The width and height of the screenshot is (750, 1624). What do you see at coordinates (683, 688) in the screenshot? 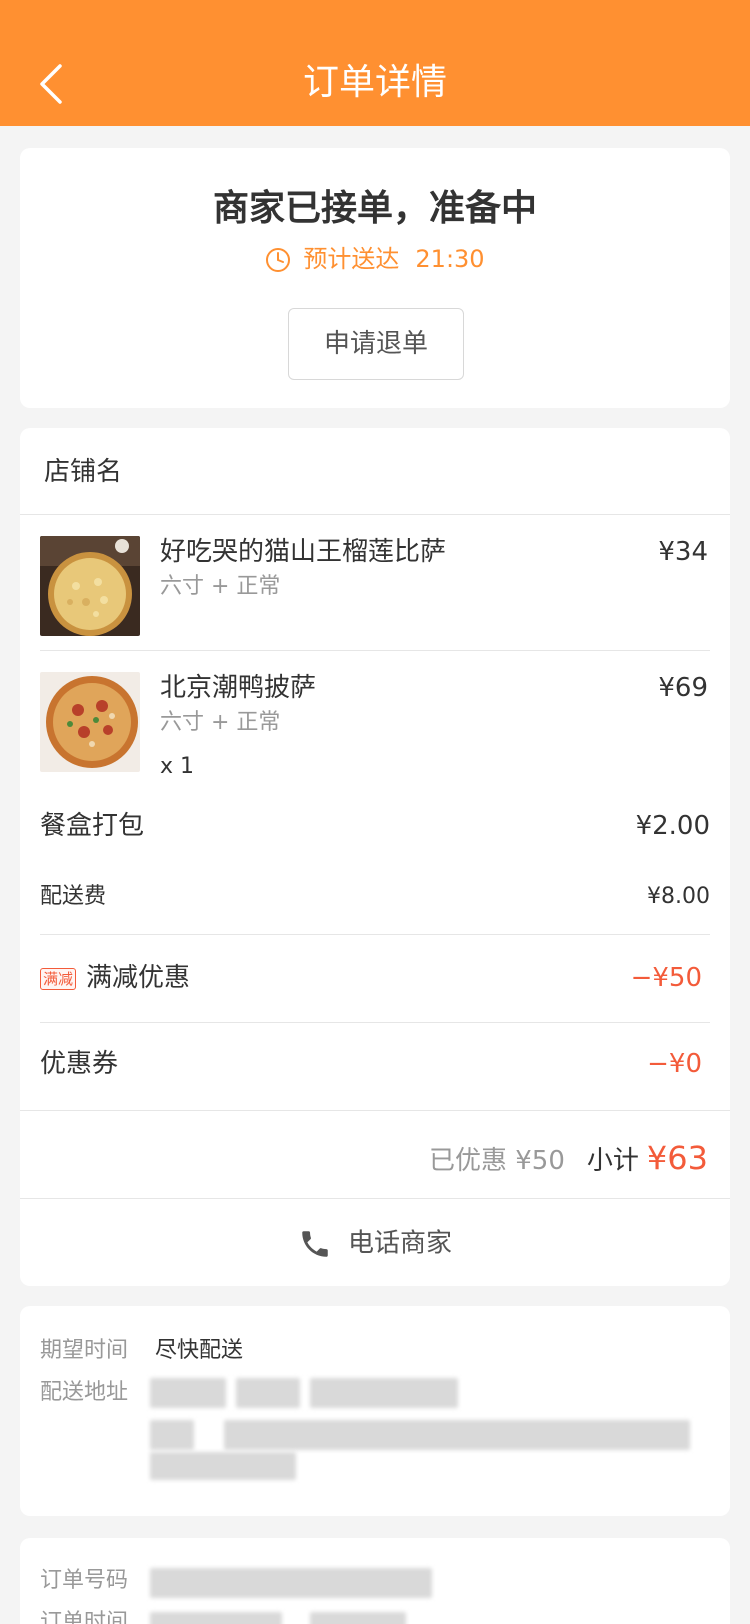
I see `item-price: ¥69` at bounding box center [683, 688].